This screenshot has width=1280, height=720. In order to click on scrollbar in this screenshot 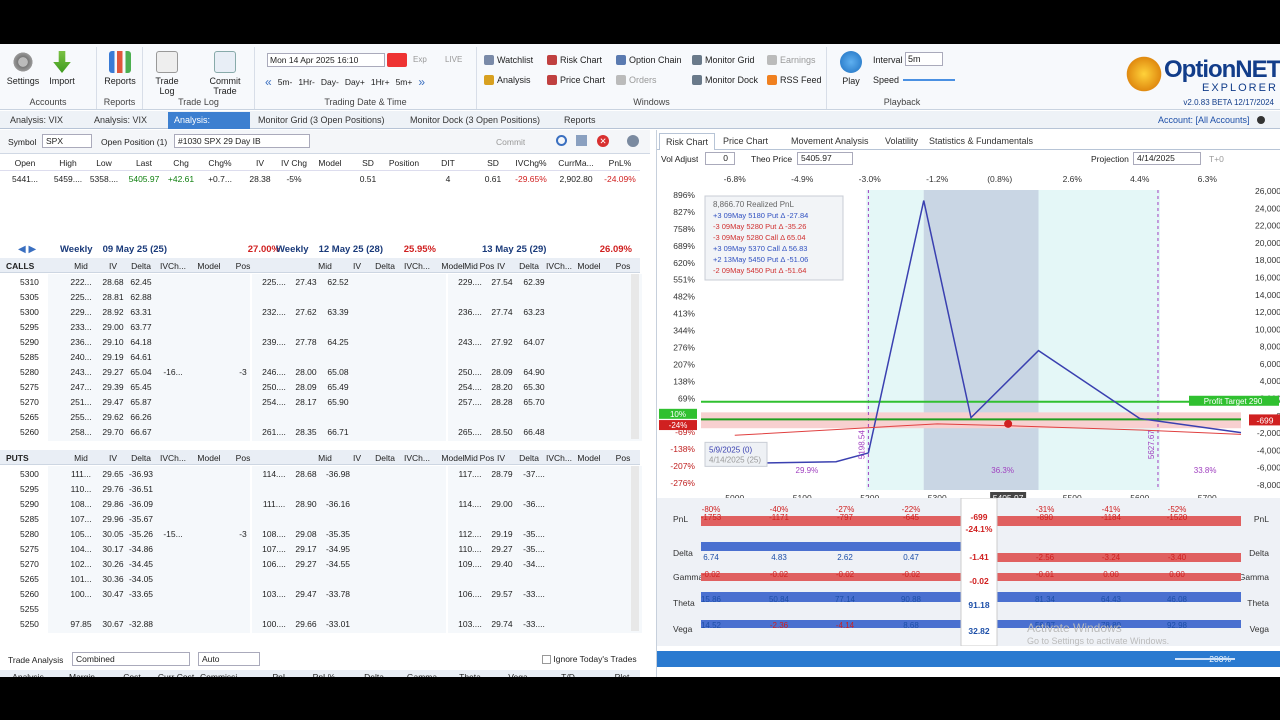, I will do `click(635, 356)`.